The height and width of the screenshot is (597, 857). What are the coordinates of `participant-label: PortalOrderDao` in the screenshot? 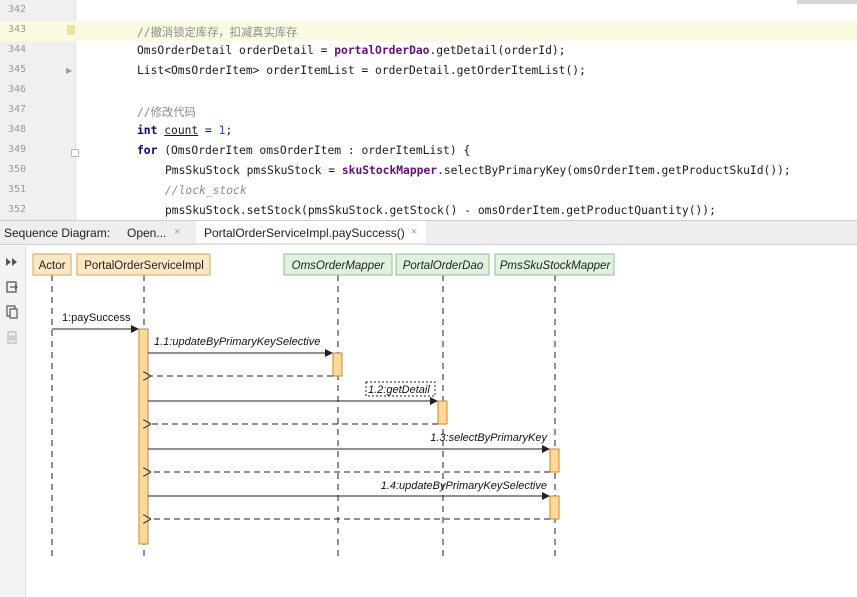 It's located at (443, 266).